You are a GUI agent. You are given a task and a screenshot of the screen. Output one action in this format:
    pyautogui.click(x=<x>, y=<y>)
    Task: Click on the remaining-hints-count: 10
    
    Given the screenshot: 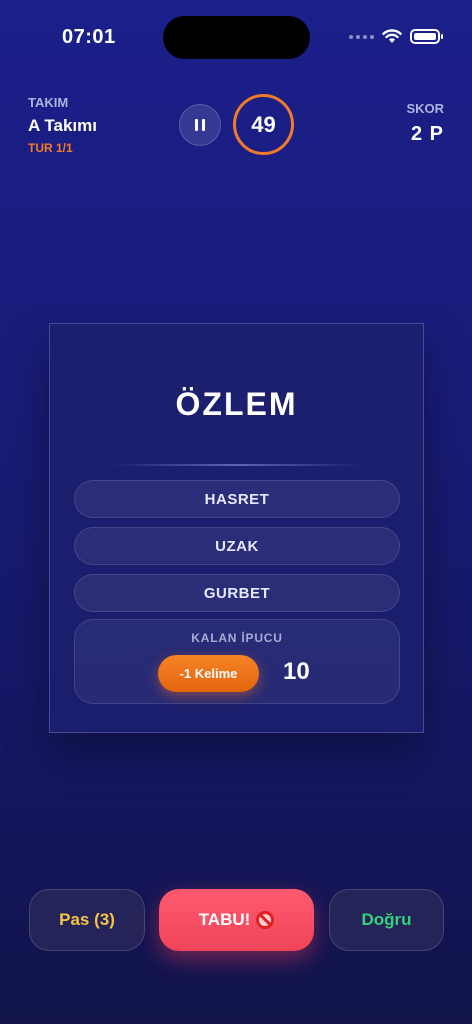 What is the action you would take?
    pyautogui.click(x=296, y=671)
    